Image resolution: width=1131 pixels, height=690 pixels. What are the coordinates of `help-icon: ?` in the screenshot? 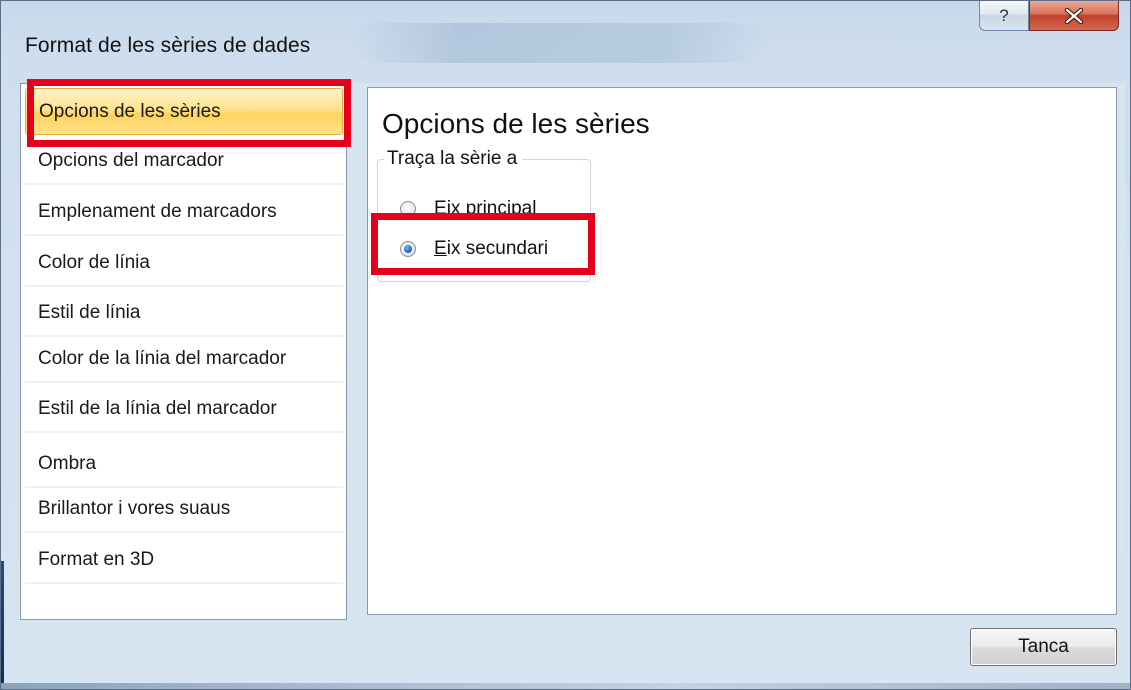 It's located at (1004, 15).